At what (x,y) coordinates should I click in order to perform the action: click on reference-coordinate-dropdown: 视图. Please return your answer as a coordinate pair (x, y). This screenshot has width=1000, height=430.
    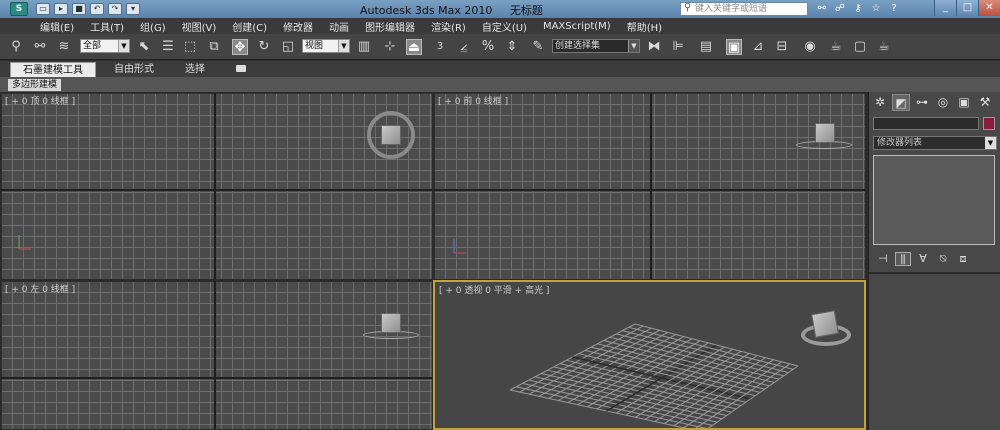
    Looking at the image, I should click on (326, 46).